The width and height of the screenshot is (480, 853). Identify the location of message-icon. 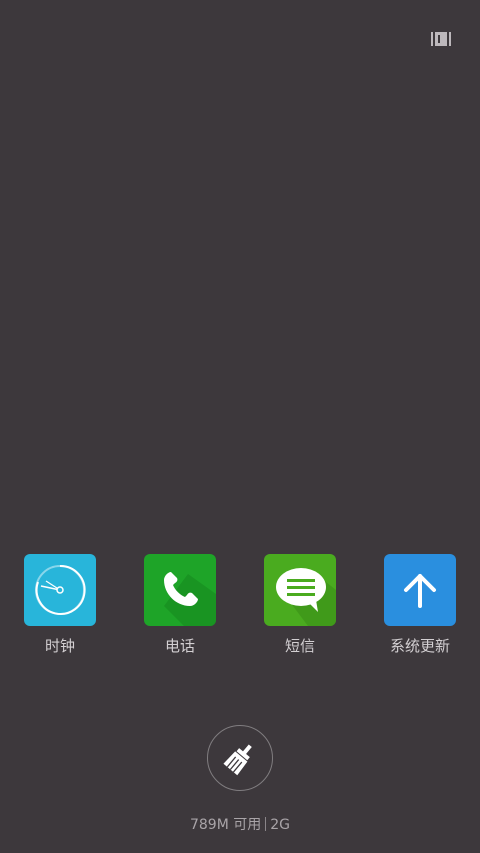
(300, 590).